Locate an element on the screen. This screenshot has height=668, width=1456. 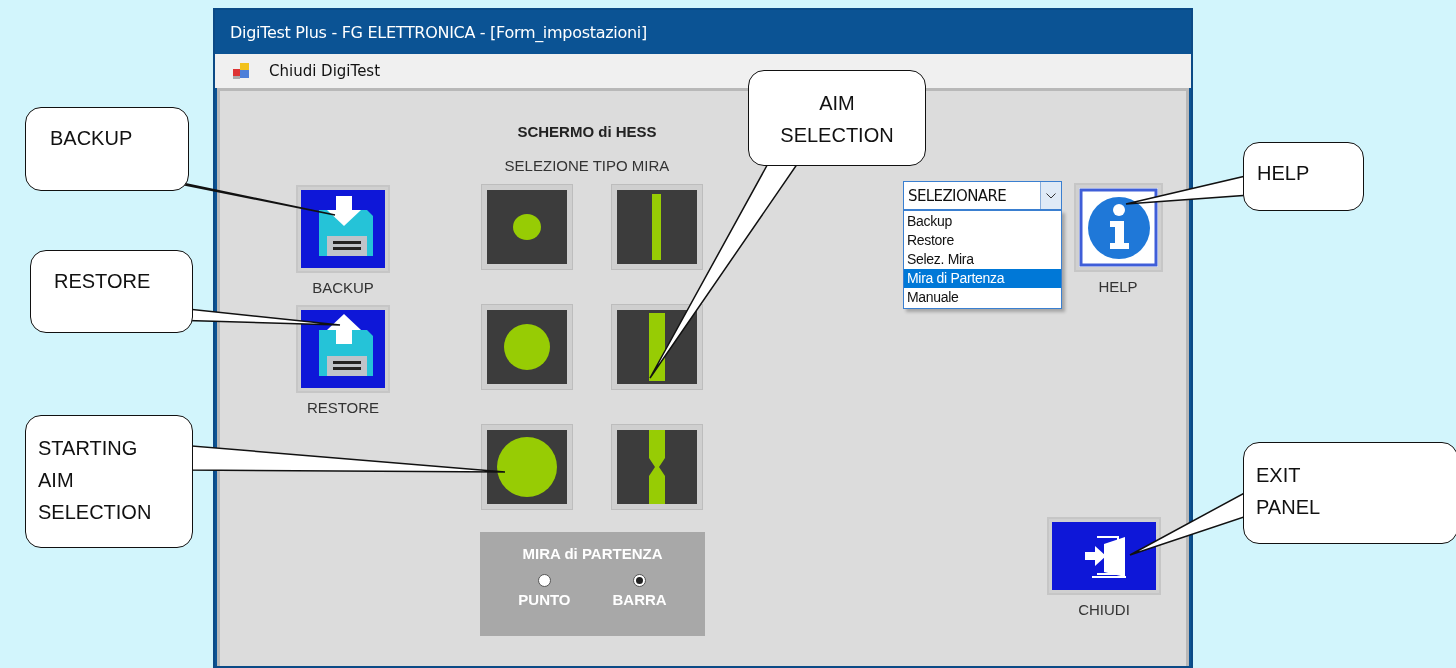
callout-text: EXIT PANEL is located at coordinates (1288, 491).